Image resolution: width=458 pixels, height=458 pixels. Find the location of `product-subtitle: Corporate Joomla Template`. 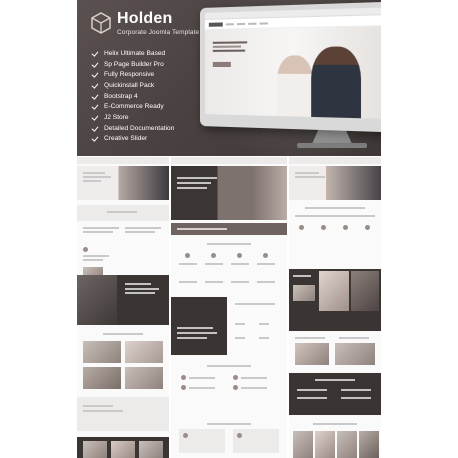

product-subtitle: Corporate Joomla Template is located at coordinates (158, 32).